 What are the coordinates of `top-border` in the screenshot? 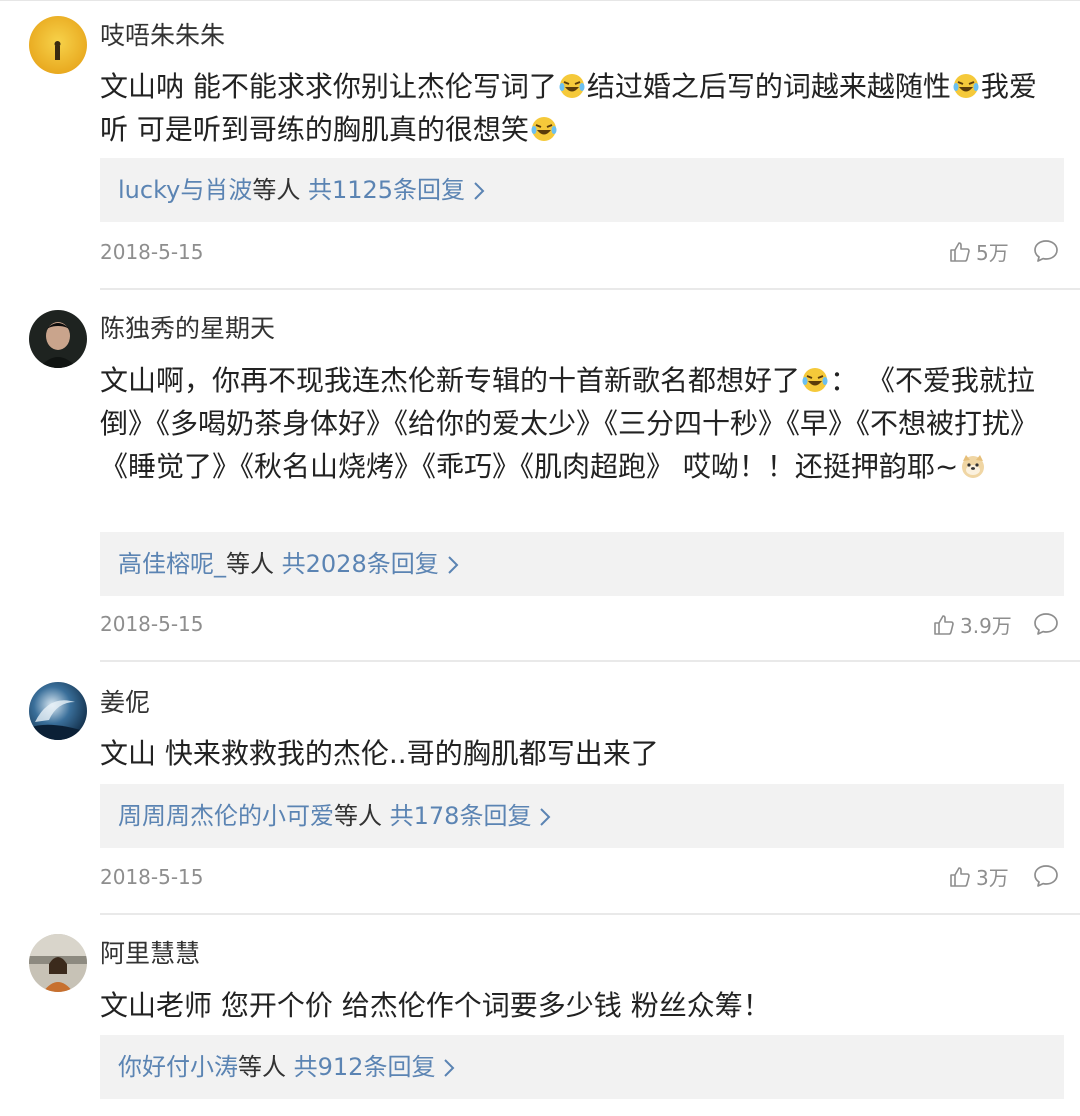 It's located at (540, 3).